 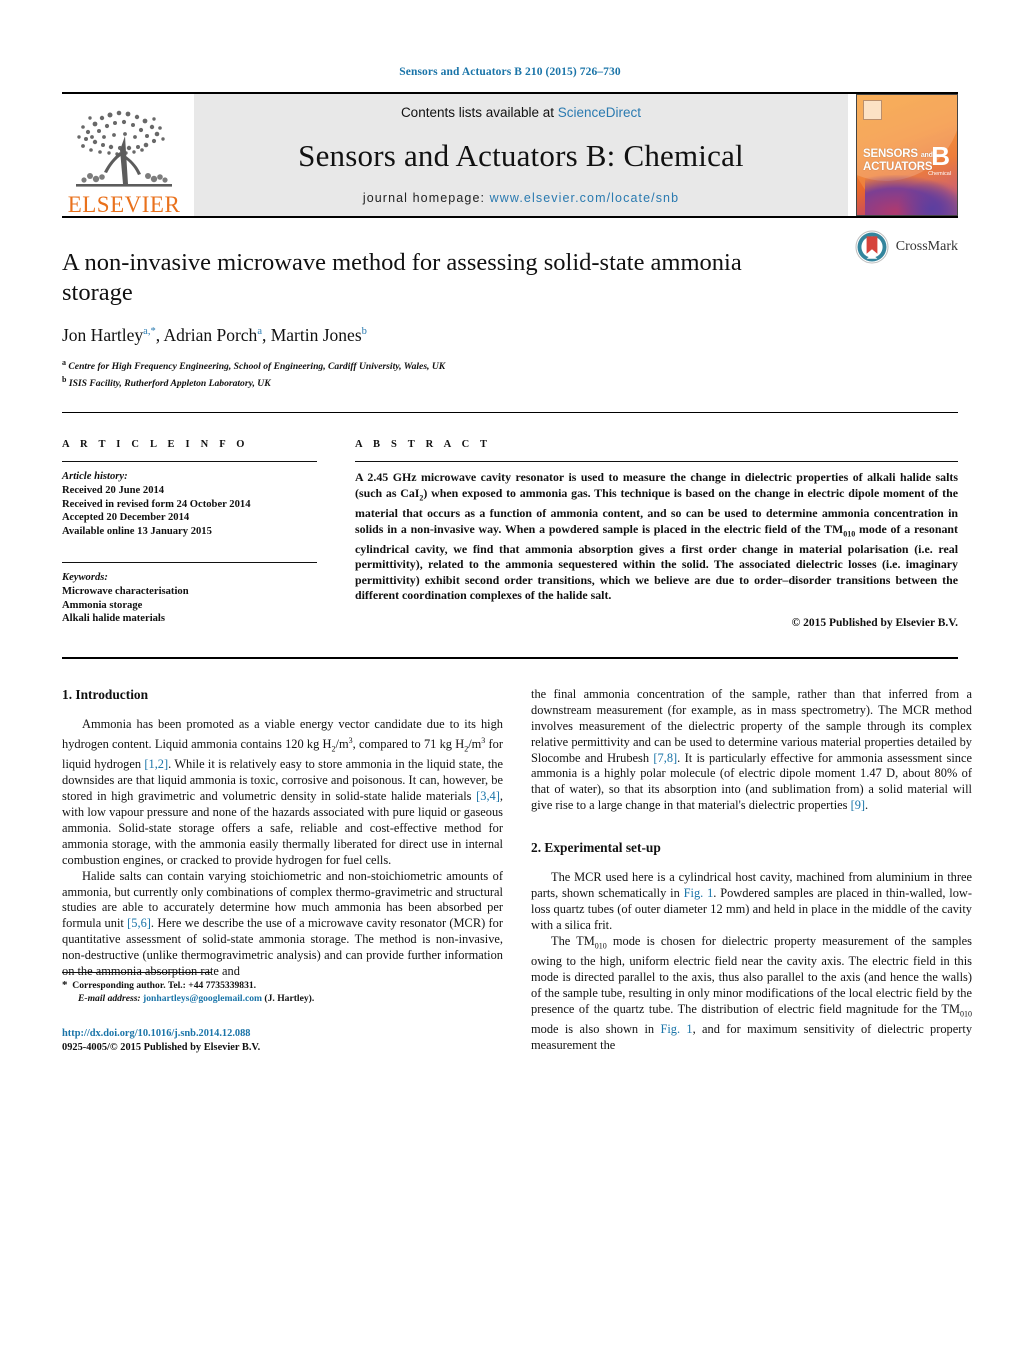 I want to click on abstract-copyright: © 2015 Published by Elsevier B.V., so click(x=874, y=622).